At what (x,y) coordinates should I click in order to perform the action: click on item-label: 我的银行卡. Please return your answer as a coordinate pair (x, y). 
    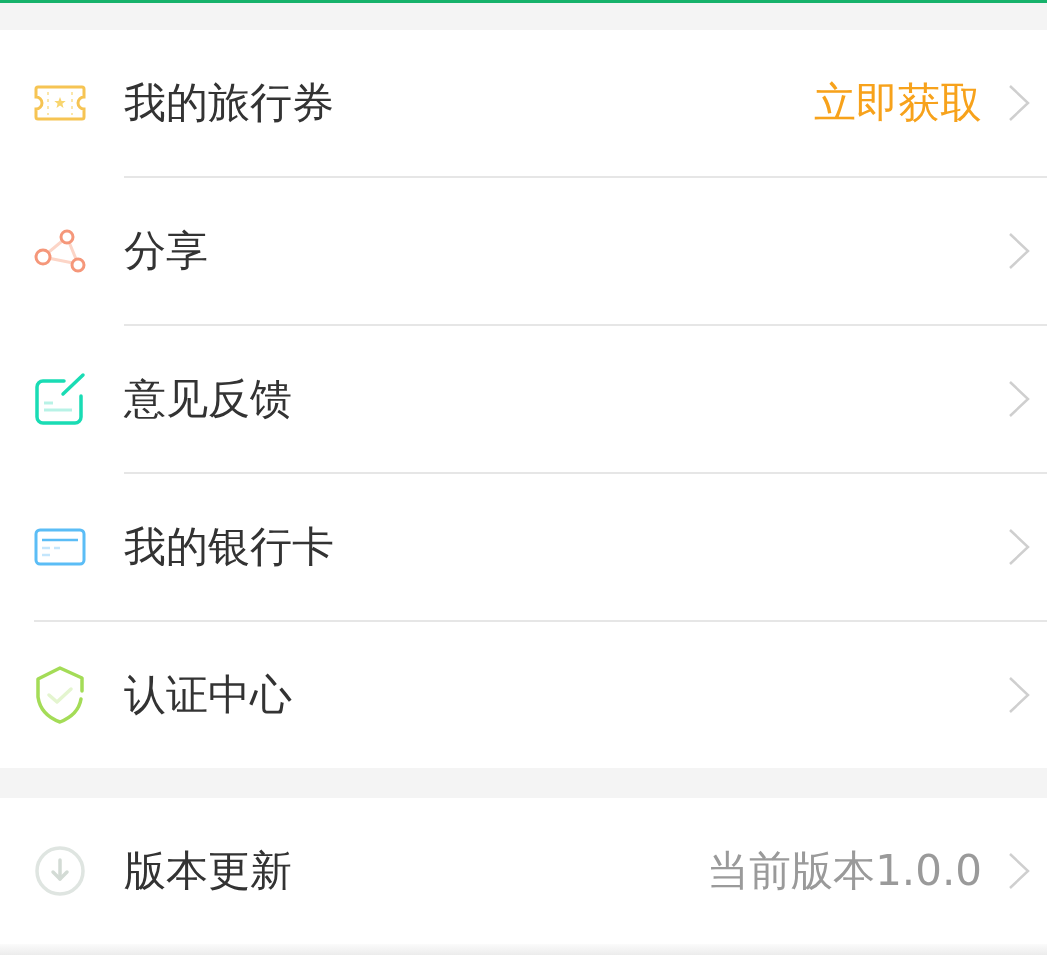
    Looking at the image, I should click on (229, 547).